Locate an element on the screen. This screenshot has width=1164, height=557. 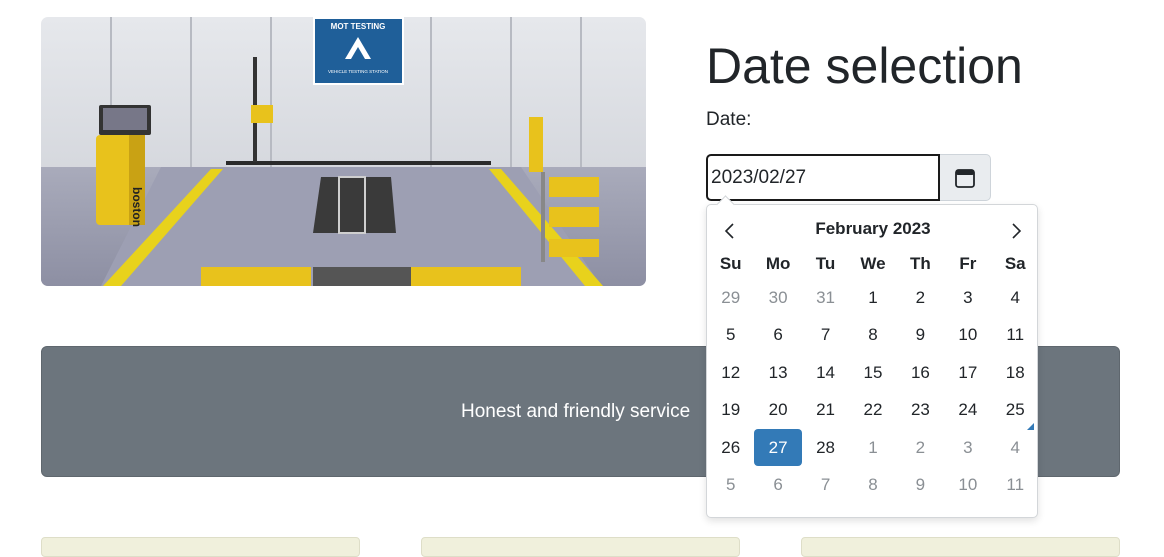
calendar-day: 20 is located at coordinates (777, 410).